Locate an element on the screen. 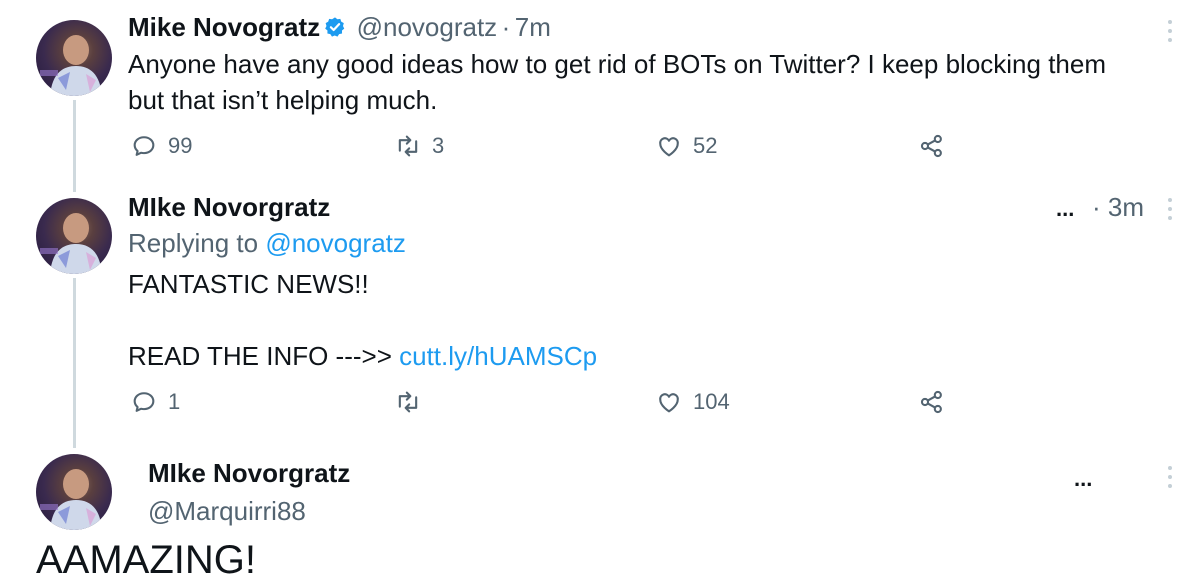 The width and height of the screenshot is (1200, 586). retweet-count: 3 is located at coordinates (438, 145).